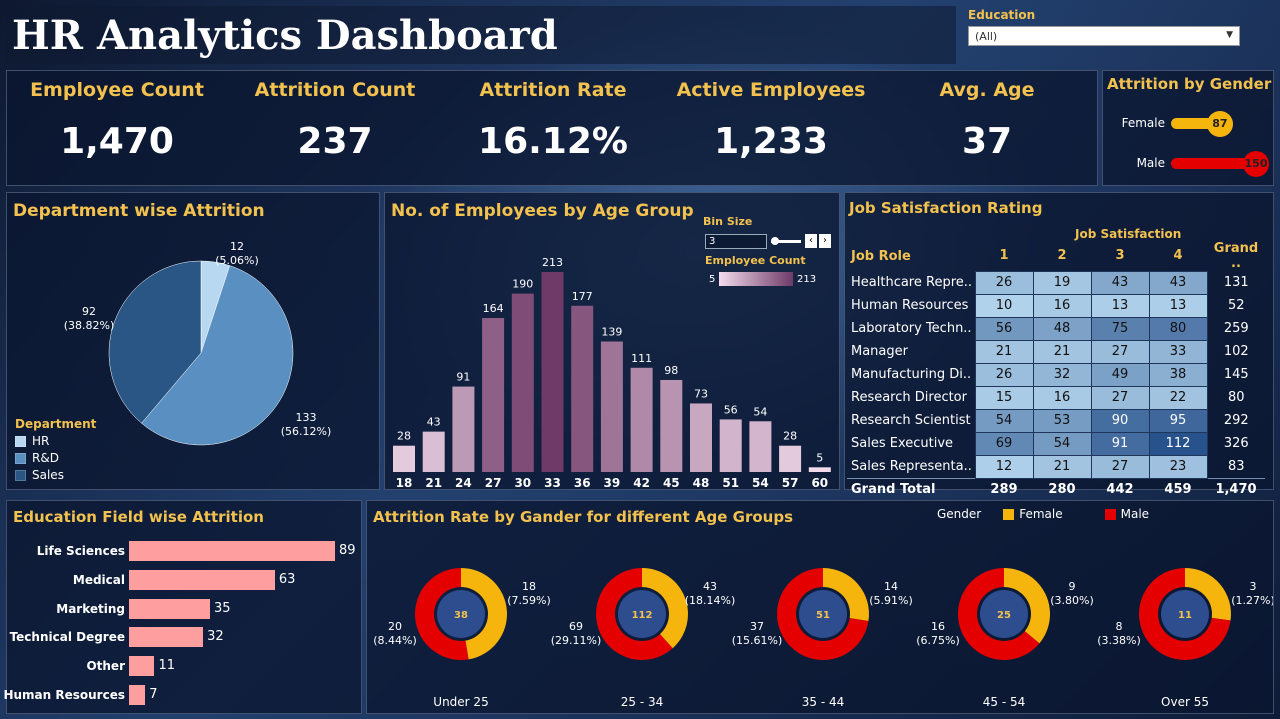  Describe the element at coordinates (1062, 305) in the screenshot. I see `table-cell: 16` at that location.